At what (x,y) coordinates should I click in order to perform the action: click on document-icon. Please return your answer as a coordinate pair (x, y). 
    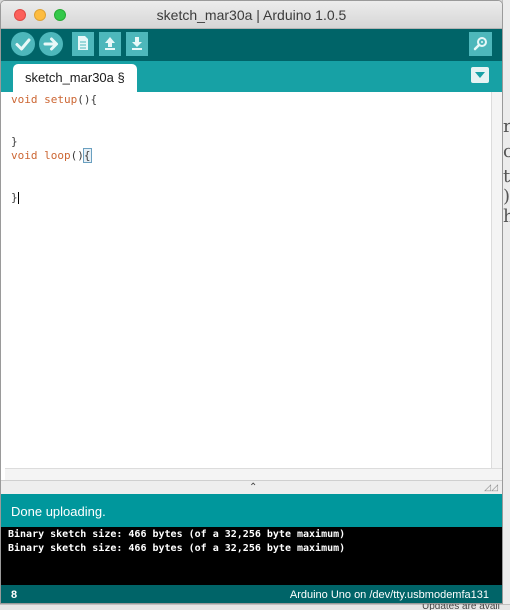
    Looking at the image, I should click on (83, 43).